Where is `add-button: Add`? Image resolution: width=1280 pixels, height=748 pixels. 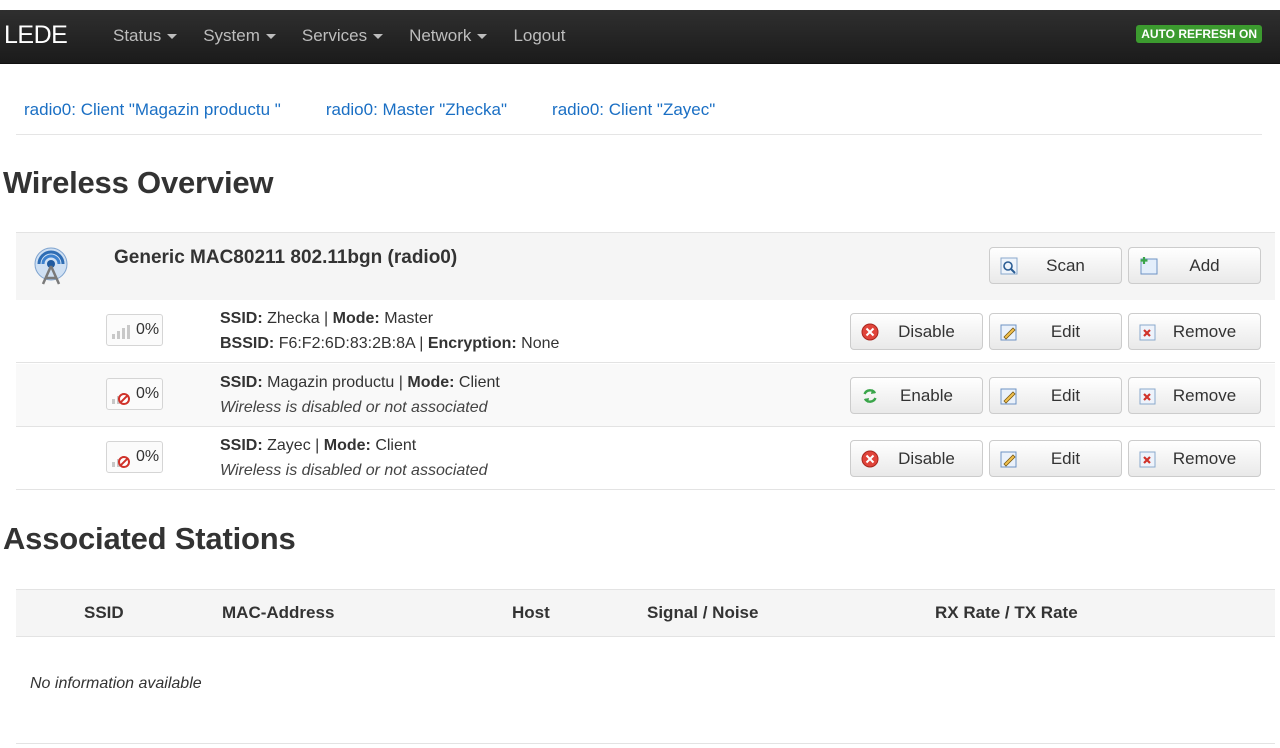 add-button: Add is located at coordinates (1194, 265).